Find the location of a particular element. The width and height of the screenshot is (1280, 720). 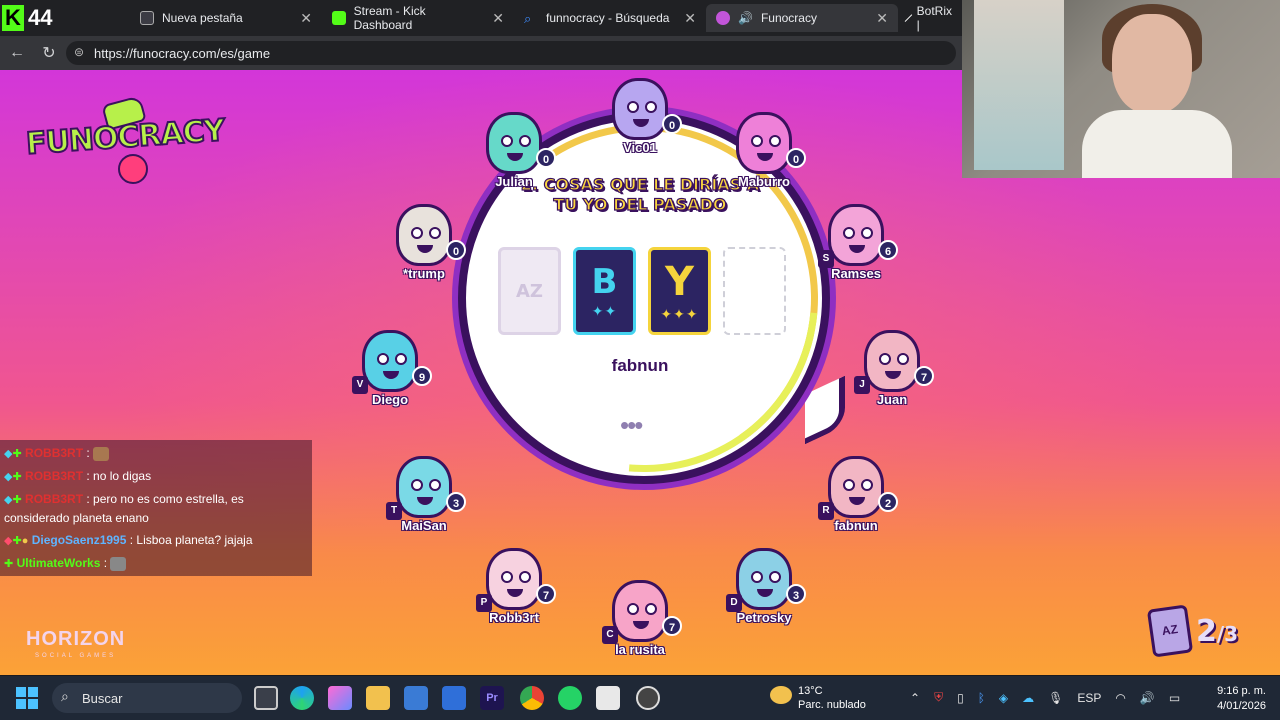

volume-icon: 🔊 is located at coordinates (1147, 698).